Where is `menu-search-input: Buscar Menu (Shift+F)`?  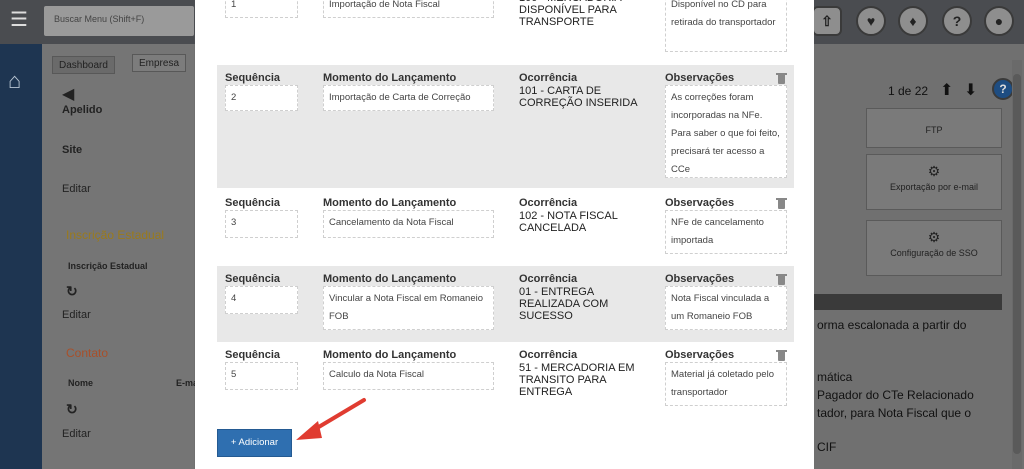
menu-search-input: Buscar Menu (Shift+F) is located at coordinates (119, 21).